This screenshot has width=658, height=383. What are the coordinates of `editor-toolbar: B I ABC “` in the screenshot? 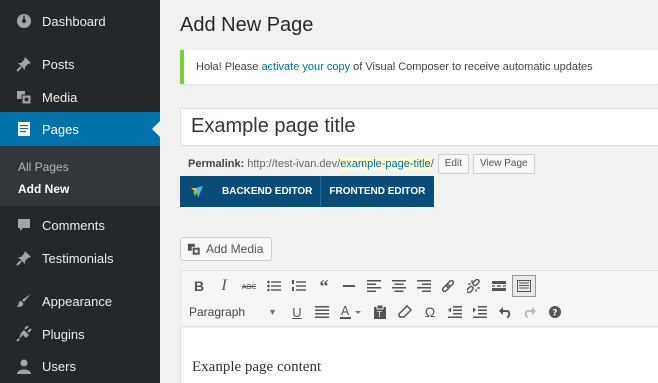 It's located at (419, 298).